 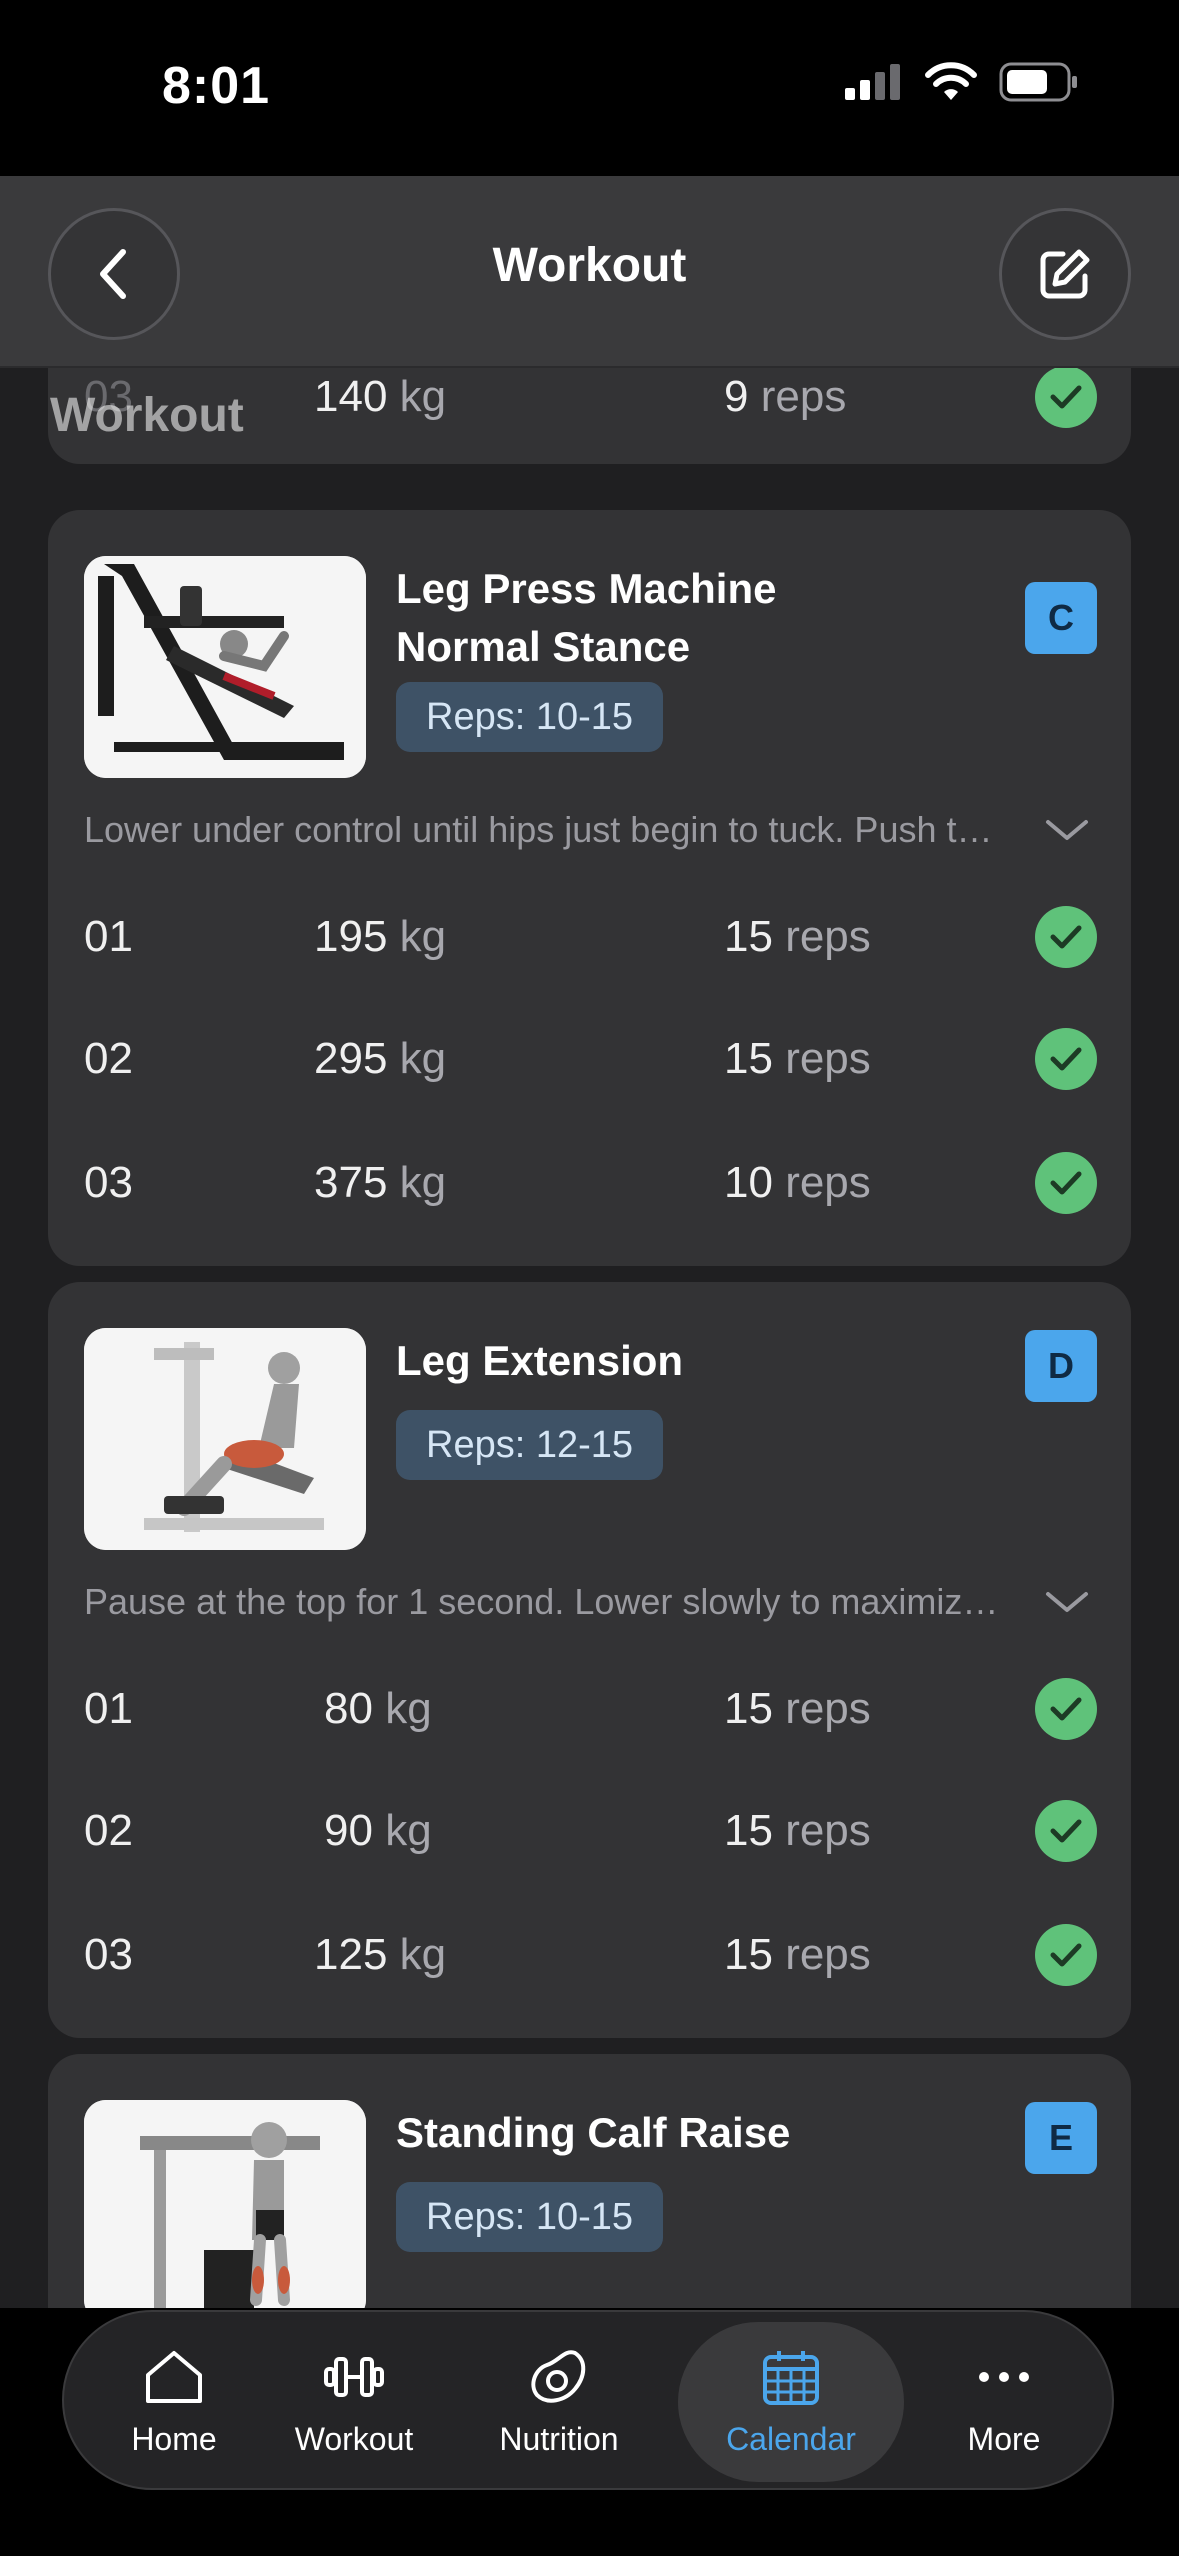 What do you see at coordinates (589, 88) in the screenshot?
I see `status-bar: 8:01` at bounding box center [589, 88].